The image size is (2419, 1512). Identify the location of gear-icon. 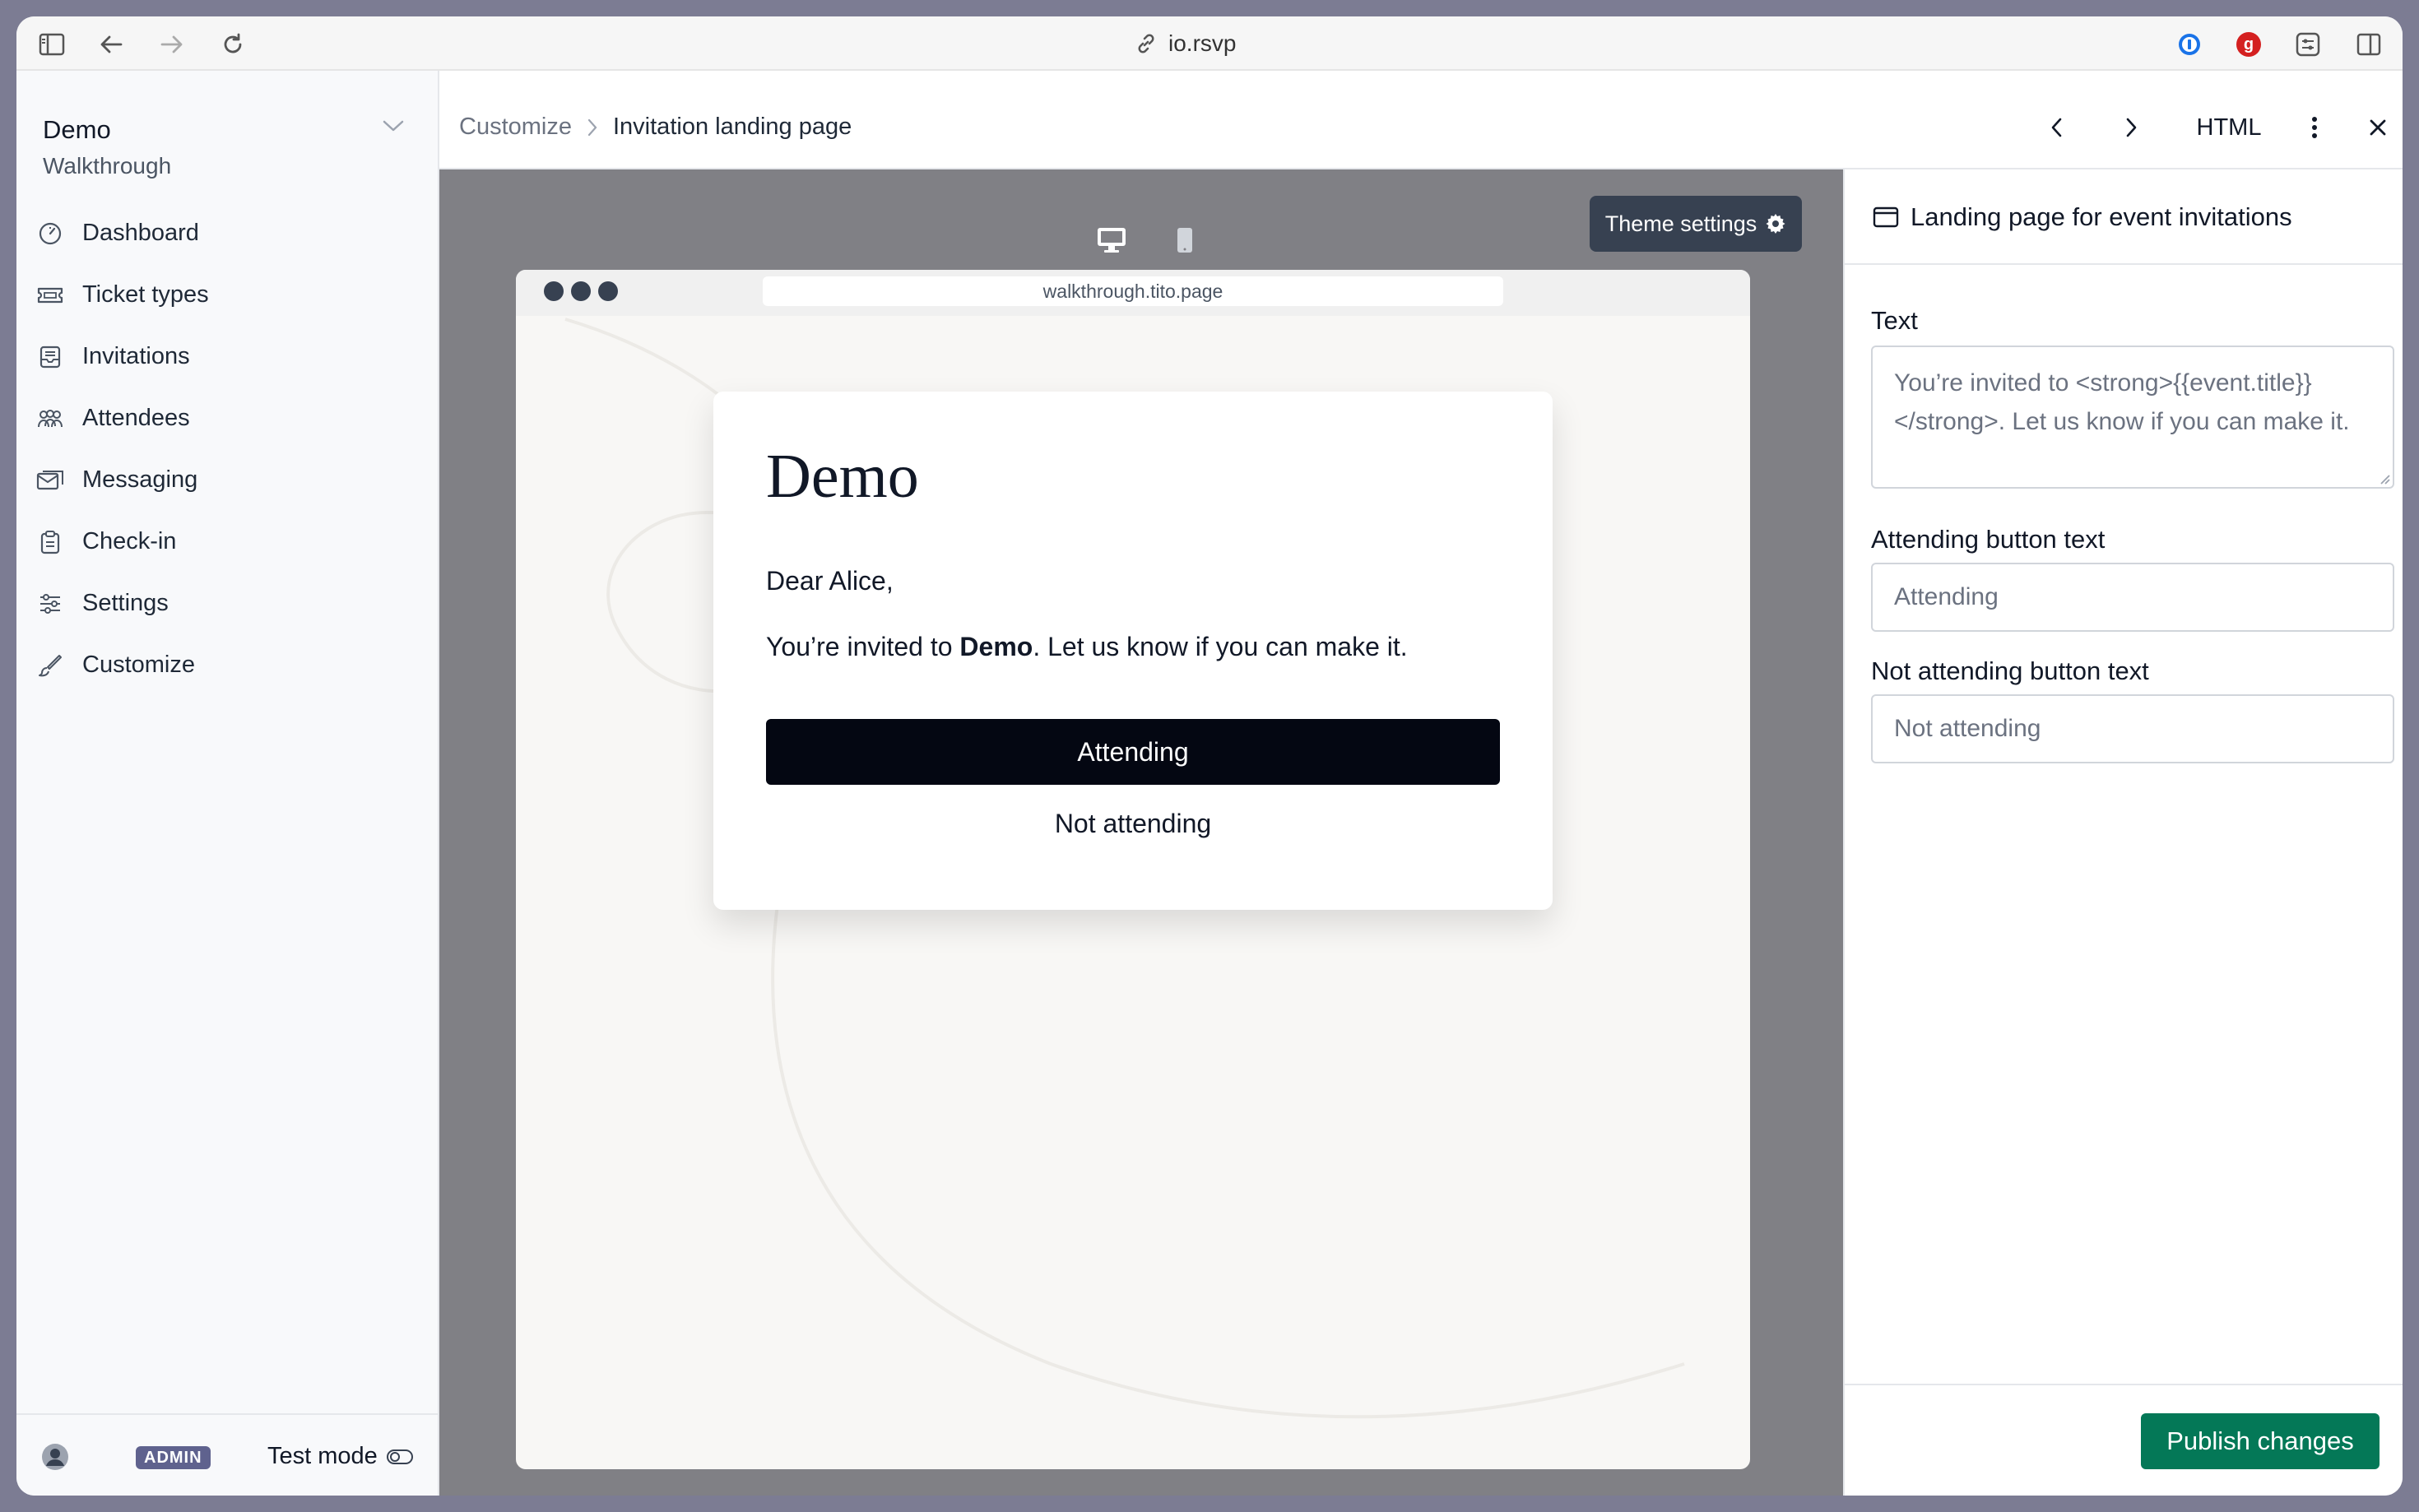
(1775, 224).